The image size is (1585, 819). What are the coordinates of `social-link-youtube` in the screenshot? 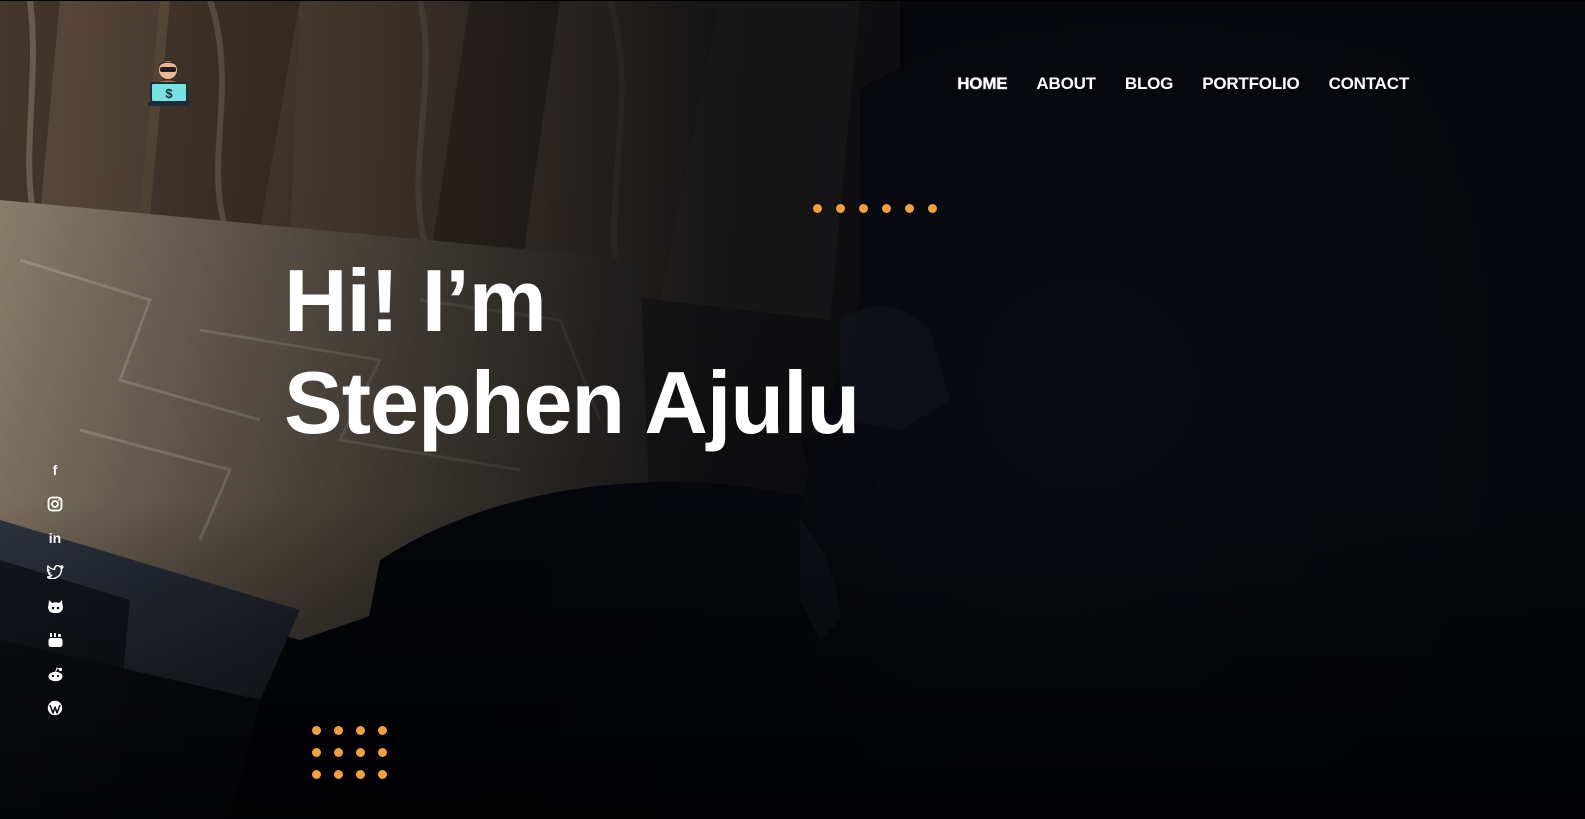 It's located at (55, 640).